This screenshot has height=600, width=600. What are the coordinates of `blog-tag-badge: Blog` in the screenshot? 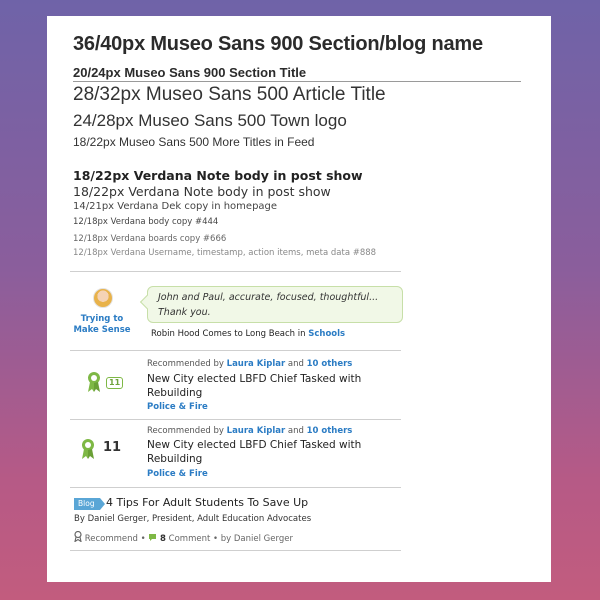 It's located at (89, 504).